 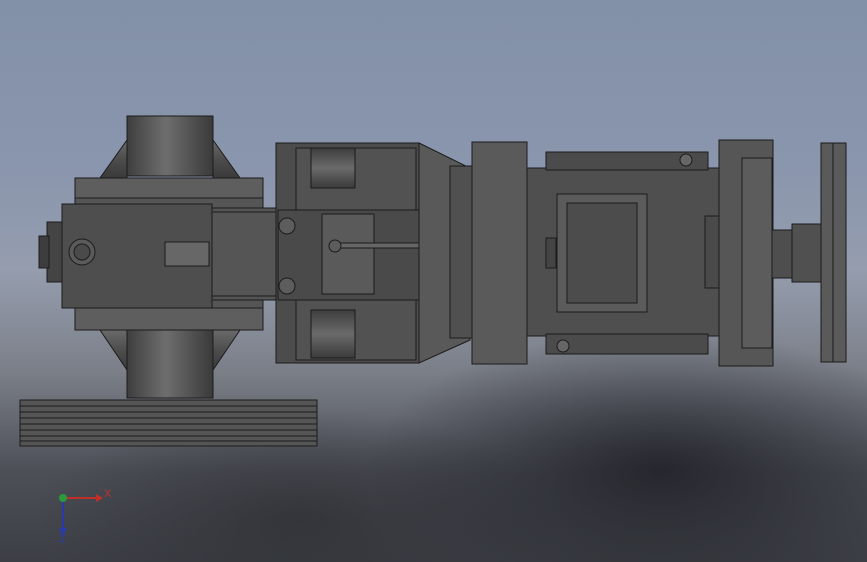 I want to click on z-axis-label: Z, so click(x=62, y=539).